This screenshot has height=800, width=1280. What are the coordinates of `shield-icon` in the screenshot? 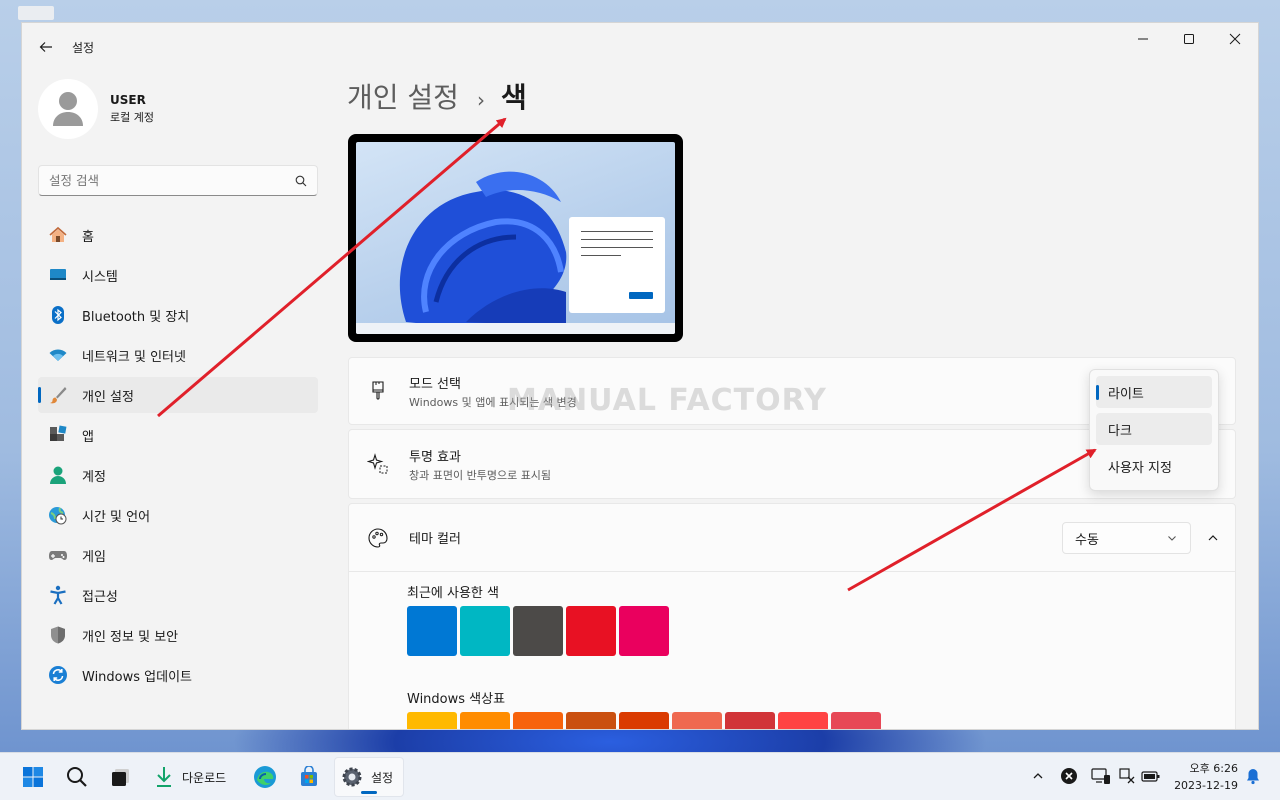 It's located at (58, 635).